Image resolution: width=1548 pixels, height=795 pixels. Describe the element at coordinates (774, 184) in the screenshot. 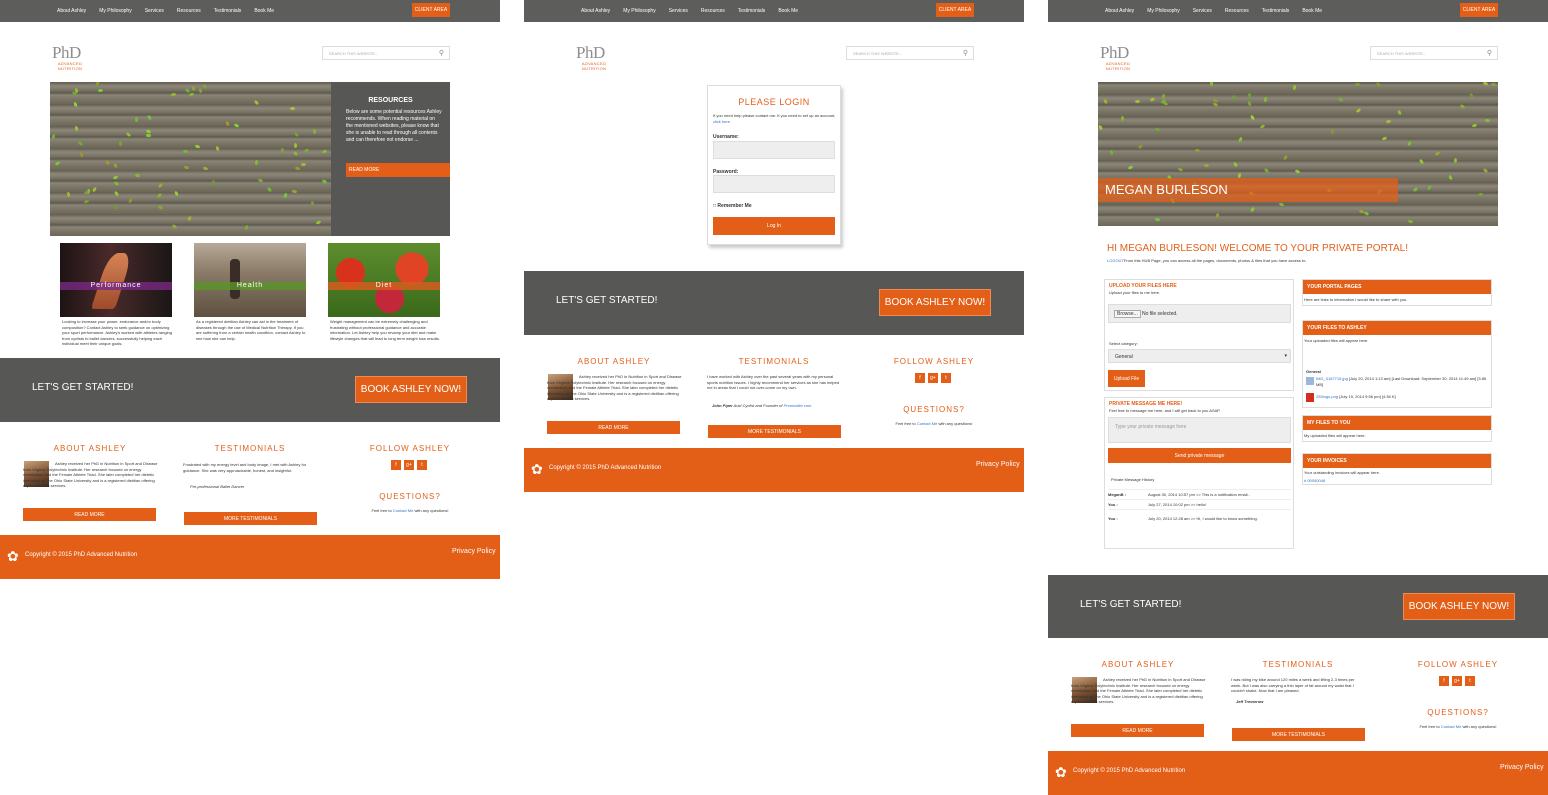

I see `password-field` at that location.